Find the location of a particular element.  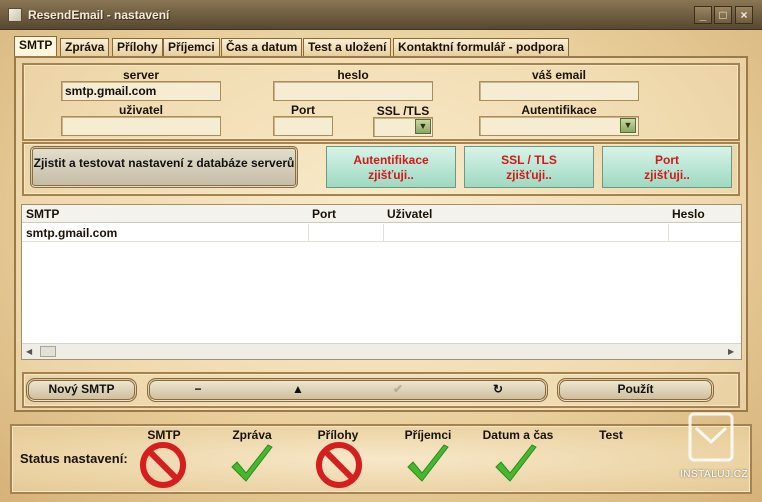

refresh-icon: ↻ is located at coordinates (498, 389).